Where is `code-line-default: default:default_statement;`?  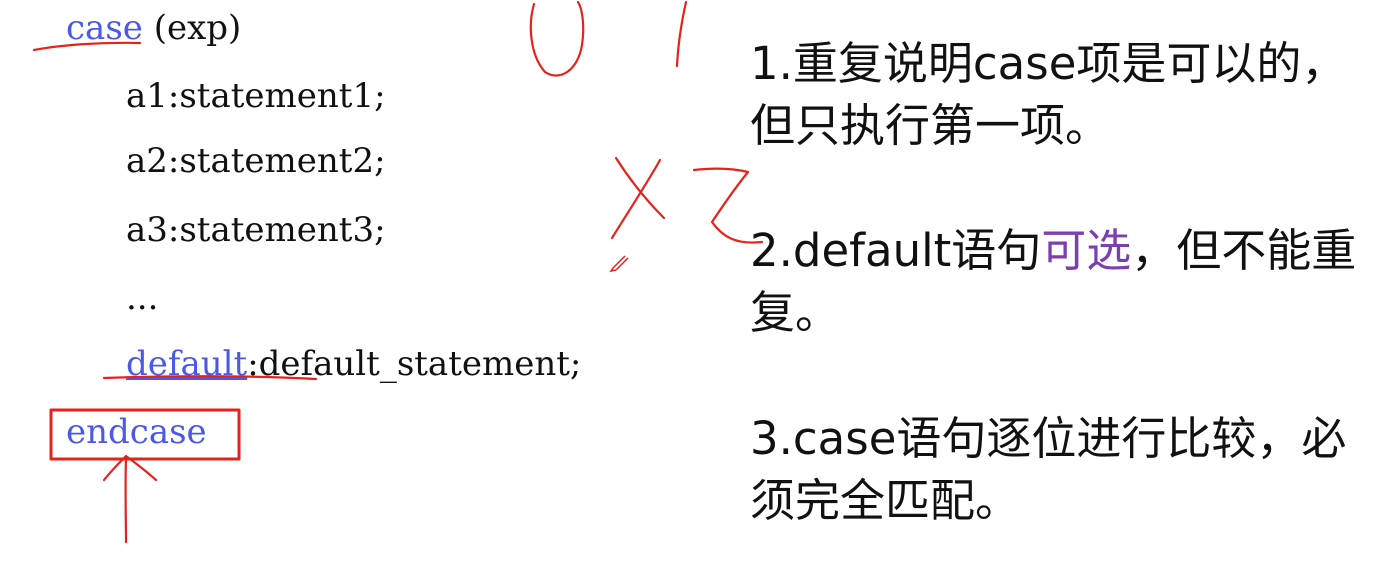
code-line-default: default:default_statement; is located at coordinates (353, 364).